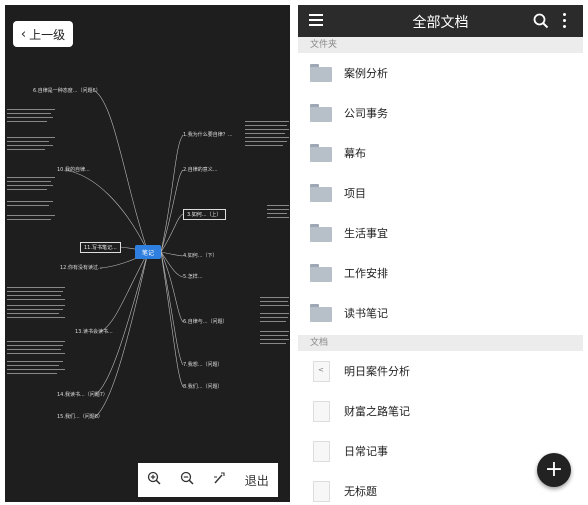 This screenshot has width=588, height=505. What do you see at coordinates (440, 233) in the screenshot?
I see `folder-row: 生活事宜` at bounding box center [440, 233].